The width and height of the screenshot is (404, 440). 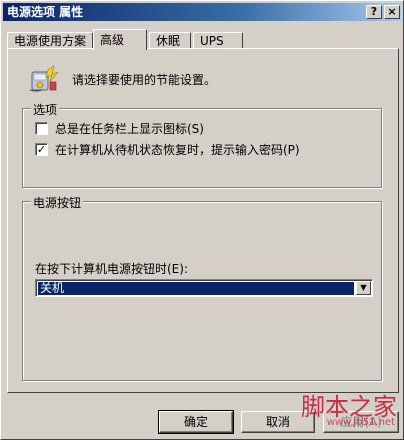 I want to click on tab-ups: UPS, so click(x=218, y=40).